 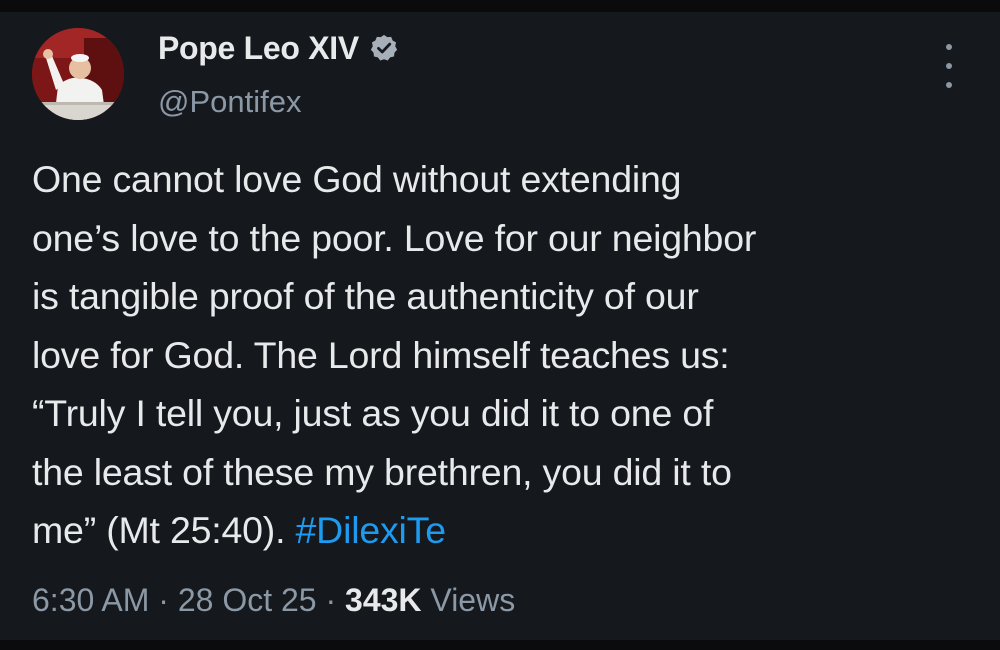 I want to click on verified-badge-icon, so click(x=384, y=48).